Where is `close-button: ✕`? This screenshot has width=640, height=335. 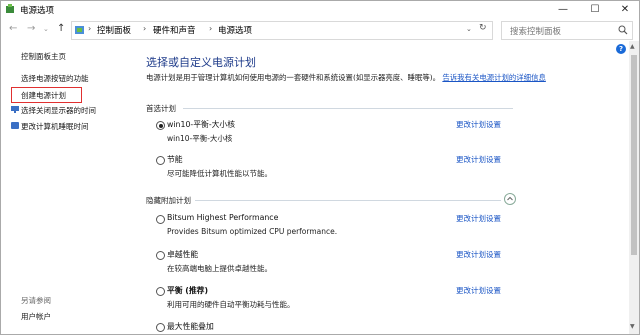 close-button: ✕ is located at coordinates (625, 9).